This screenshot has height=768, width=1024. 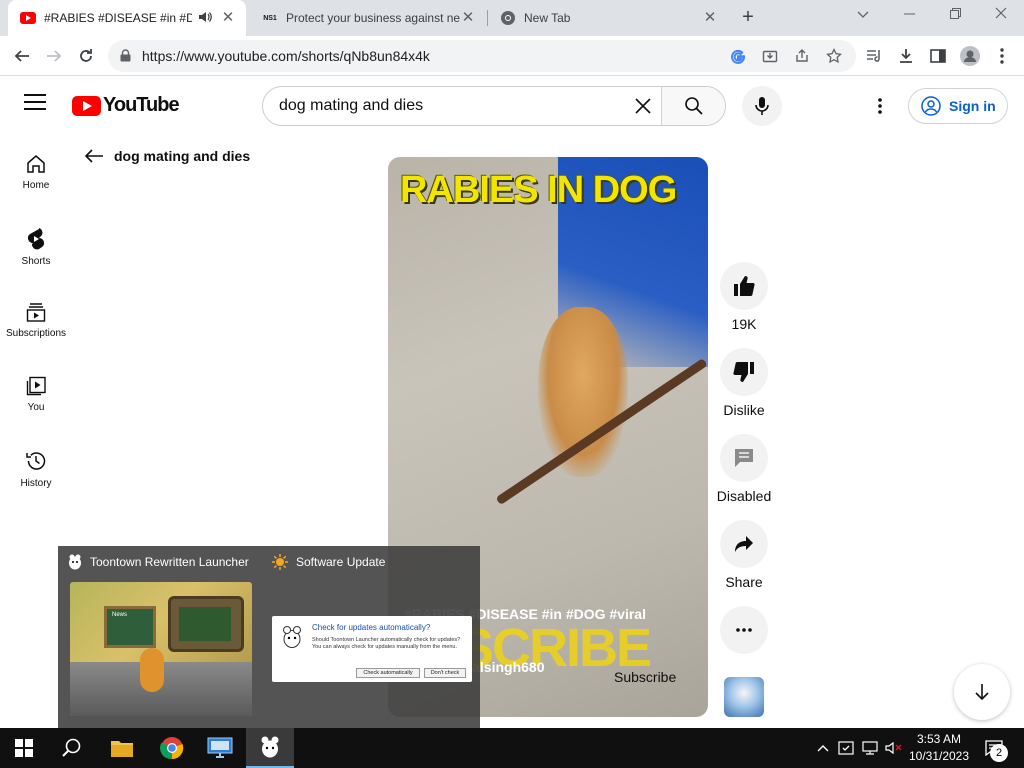 What do you see at coordinates (744, 286) in the screenshot?
I see `like-button` at bounding box center [744, 286].